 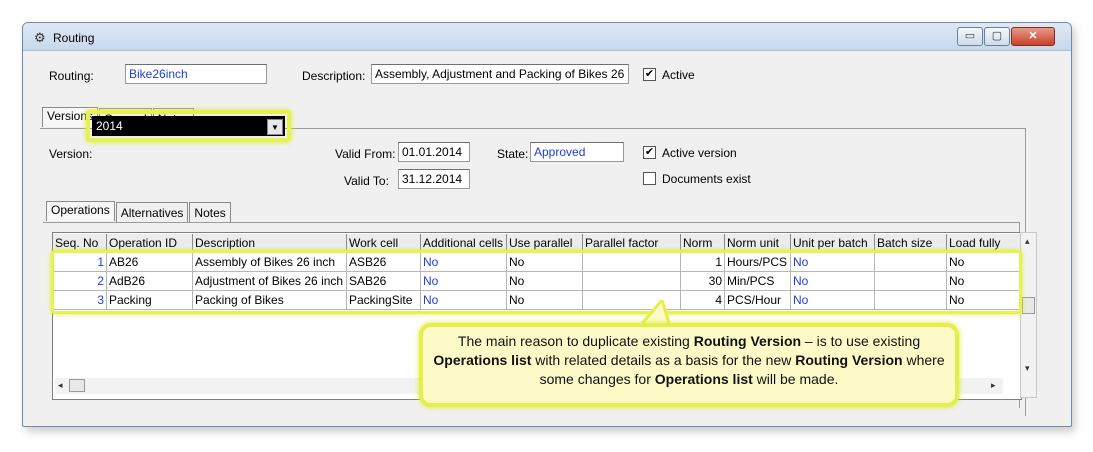 I want to click on scroll-down-icon: ▾, so click(x=1027, y=368).